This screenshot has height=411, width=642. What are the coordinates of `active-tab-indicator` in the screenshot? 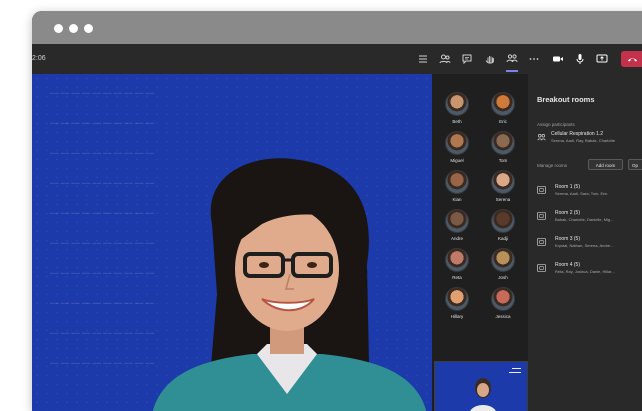 It's located at (512, 71).